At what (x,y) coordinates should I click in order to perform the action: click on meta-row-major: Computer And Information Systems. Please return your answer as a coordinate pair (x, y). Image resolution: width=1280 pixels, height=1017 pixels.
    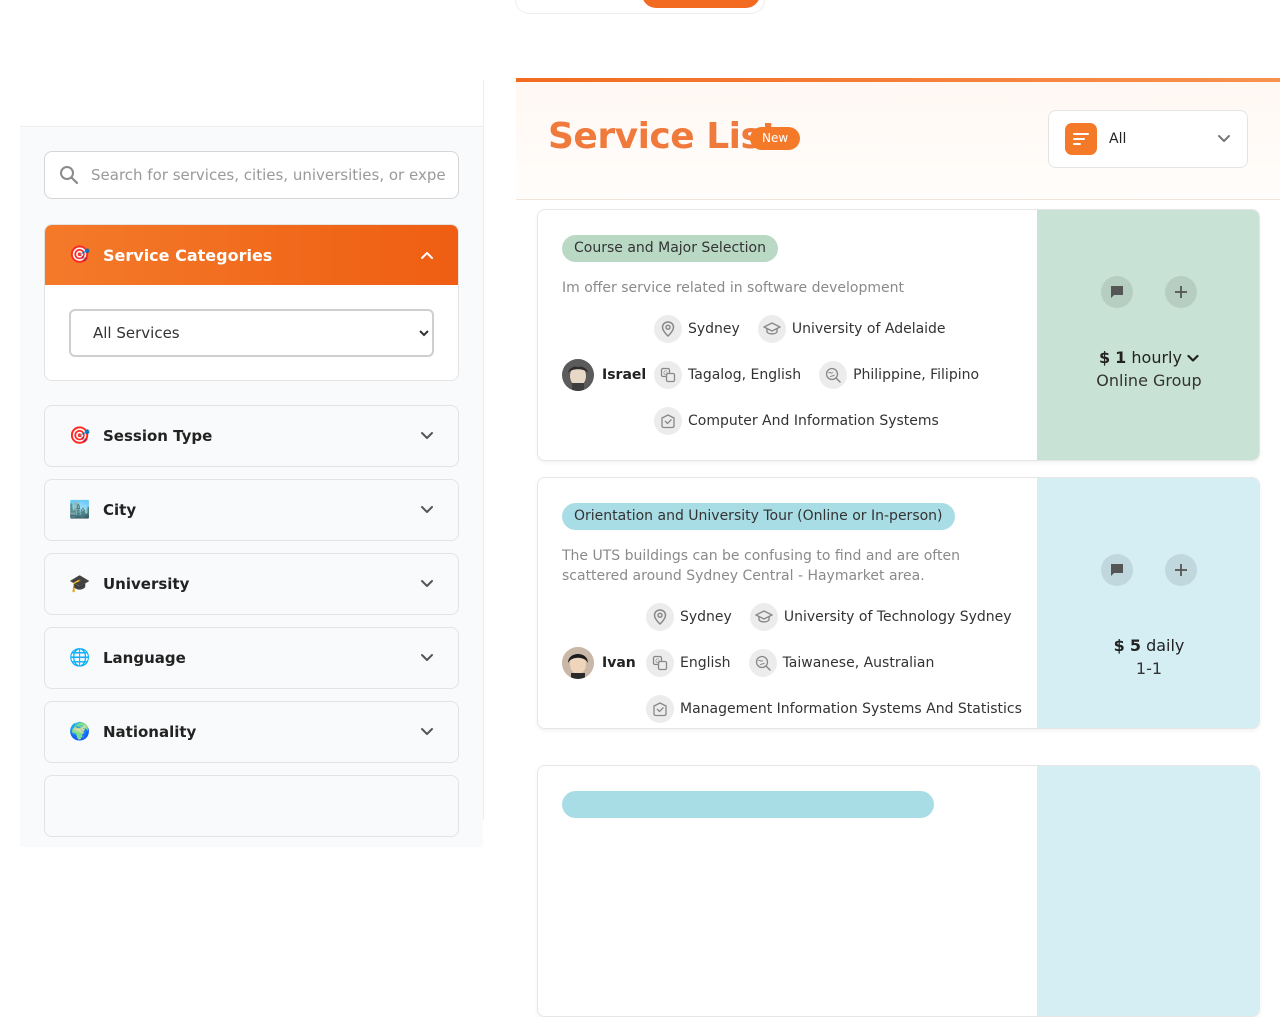
    Looking at the image, I should click on (805, 421).